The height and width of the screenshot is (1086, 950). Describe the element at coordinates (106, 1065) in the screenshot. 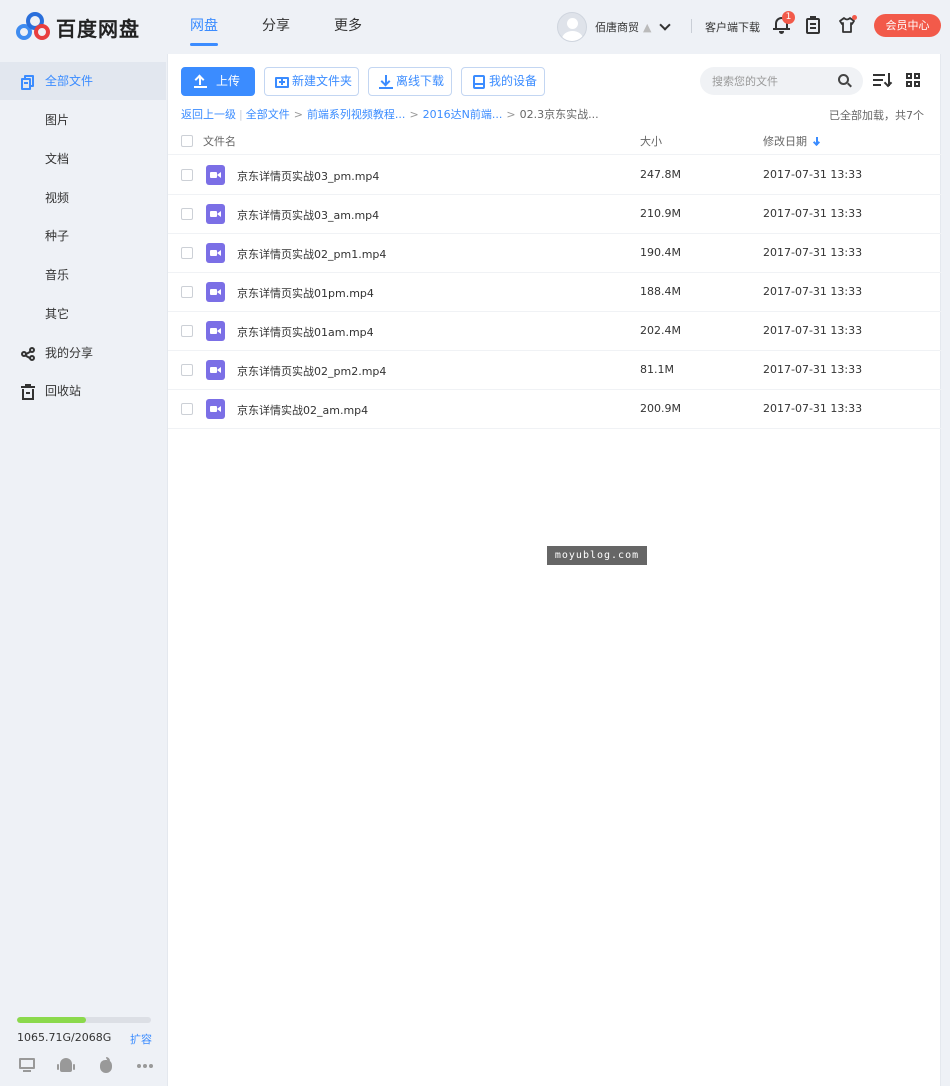

I see `apple-icon` at that location.